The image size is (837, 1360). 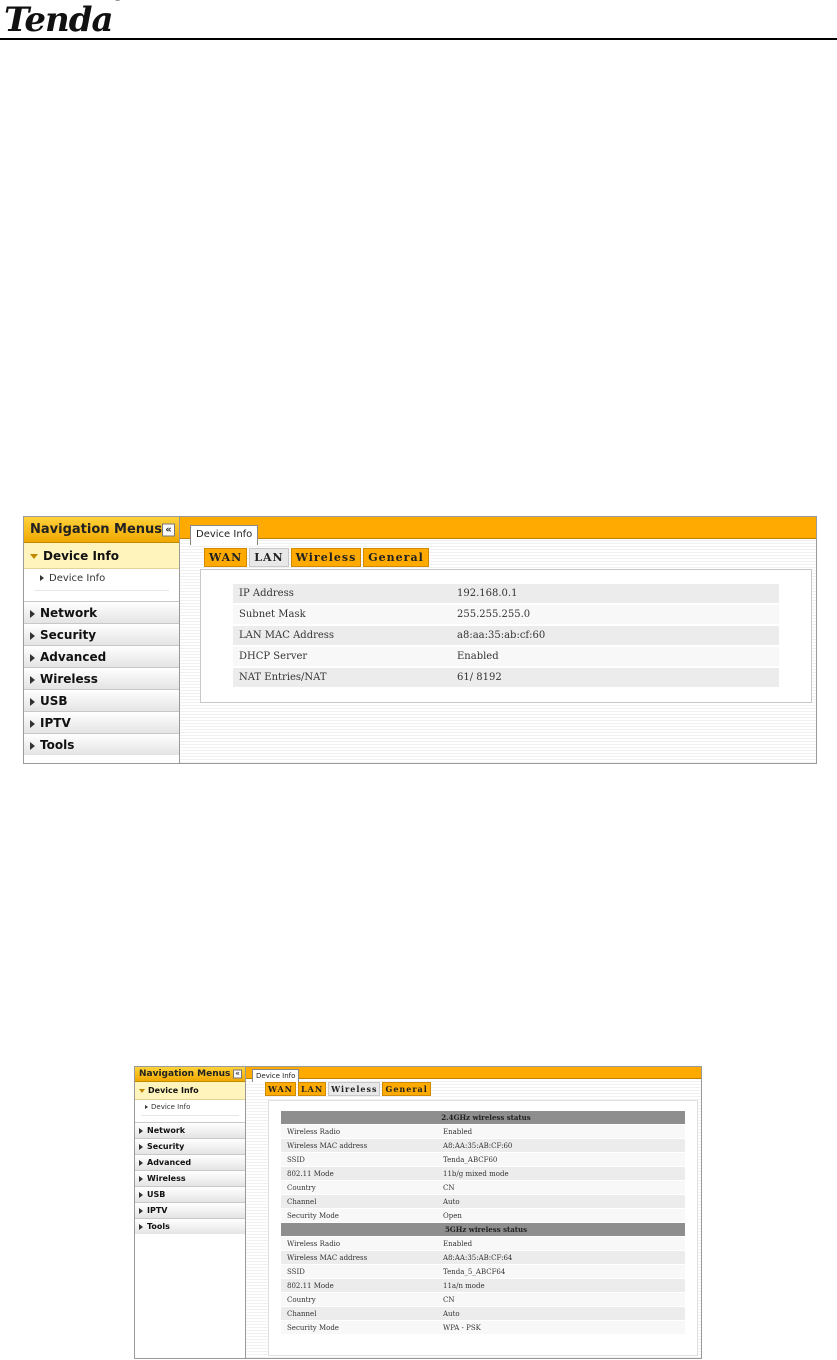 I want to click on table-row: Country CN, so click(x=483, y=1299).